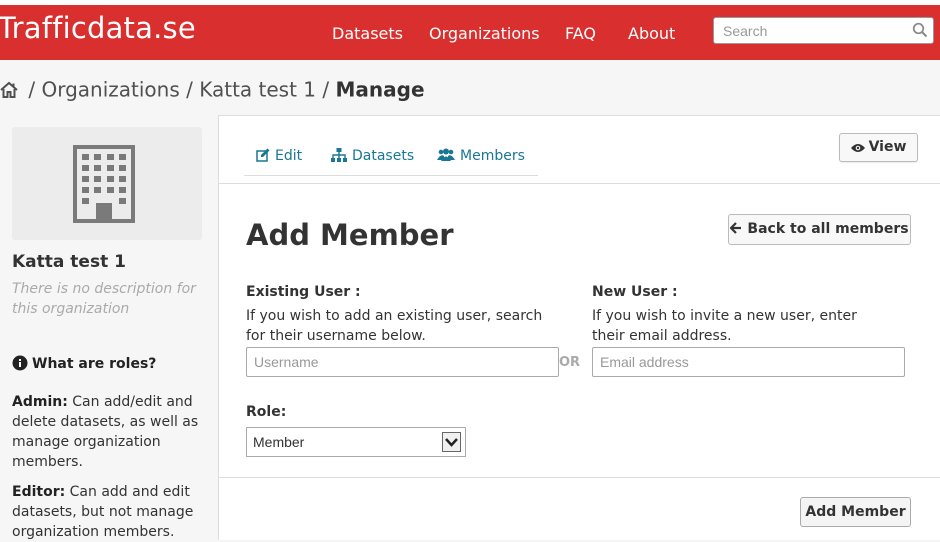 The image size is (940, 542). What do you see at coordinates (39, 492) in the screenshot?
I see `role-editor-name: Editor:` at bounding box center [39, 492].